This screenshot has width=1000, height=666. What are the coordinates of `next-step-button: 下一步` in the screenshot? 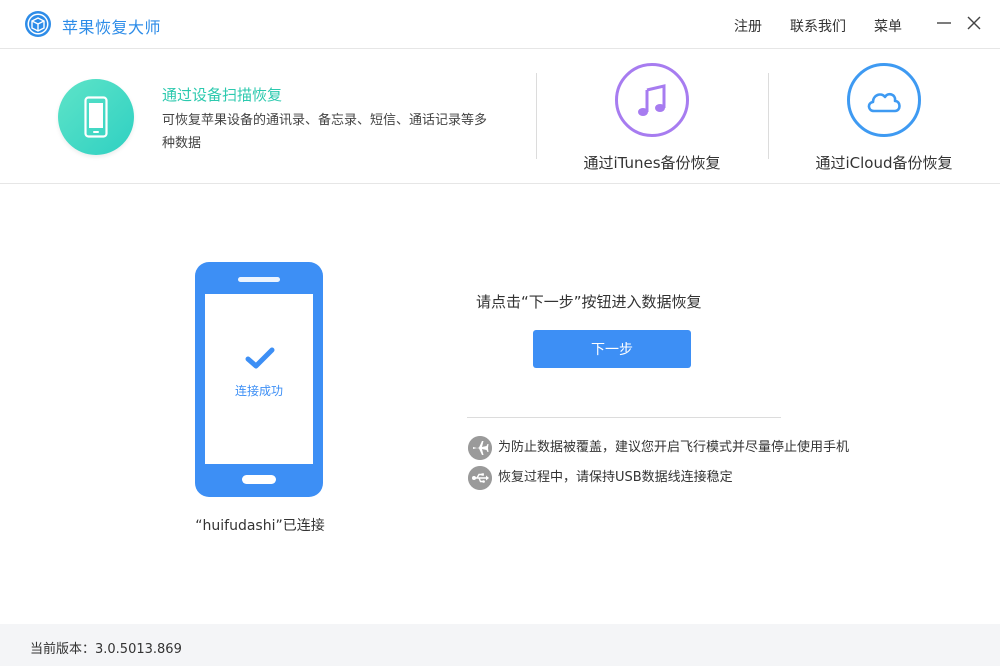 It's located at (612, 349).